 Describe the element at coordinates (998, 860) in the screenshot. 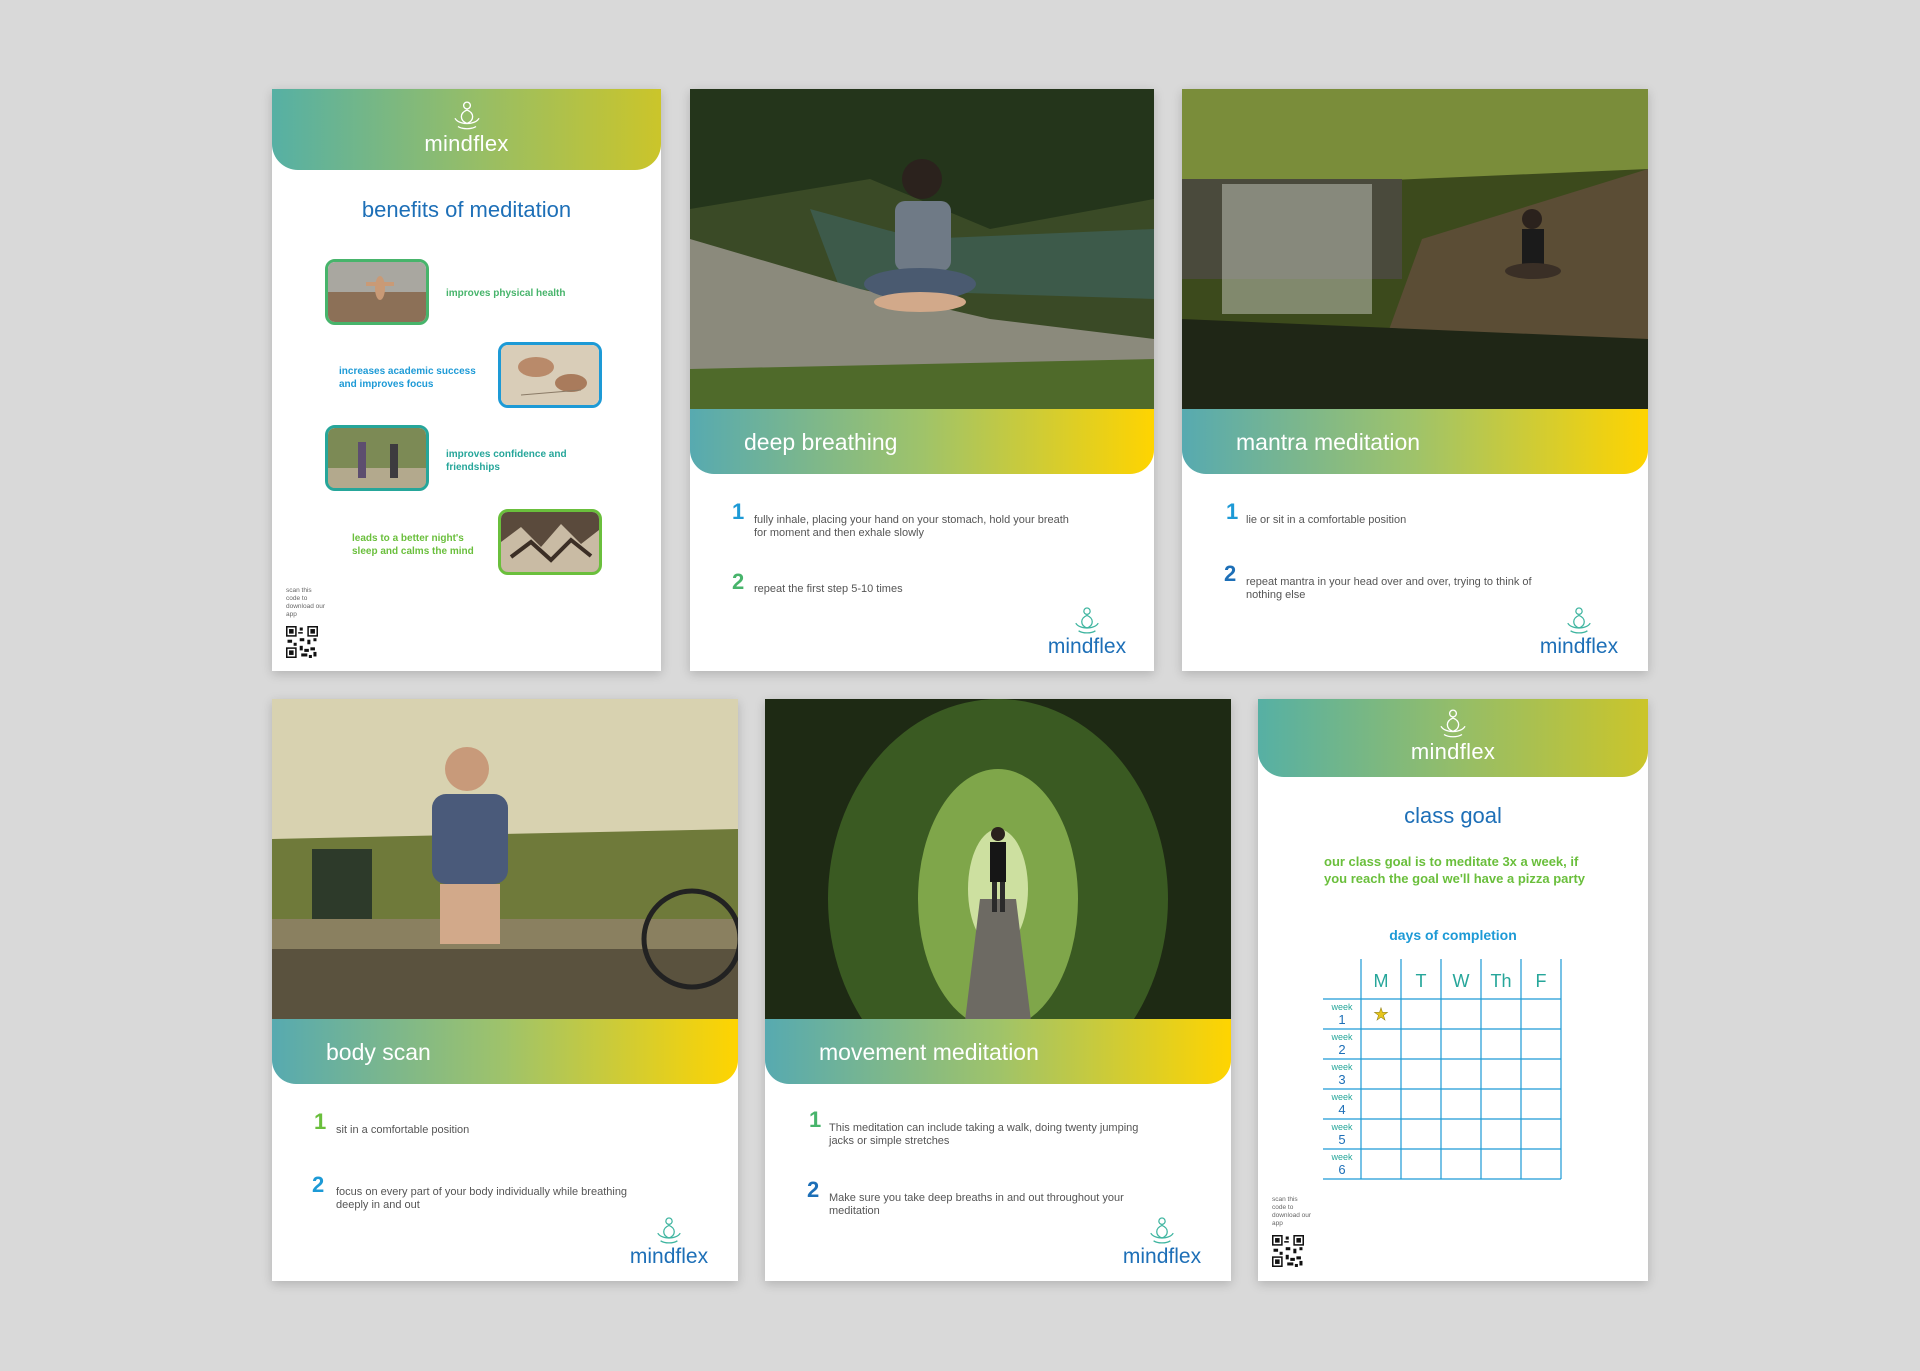

I see `meditation-photo-bamboo-path` at that location.